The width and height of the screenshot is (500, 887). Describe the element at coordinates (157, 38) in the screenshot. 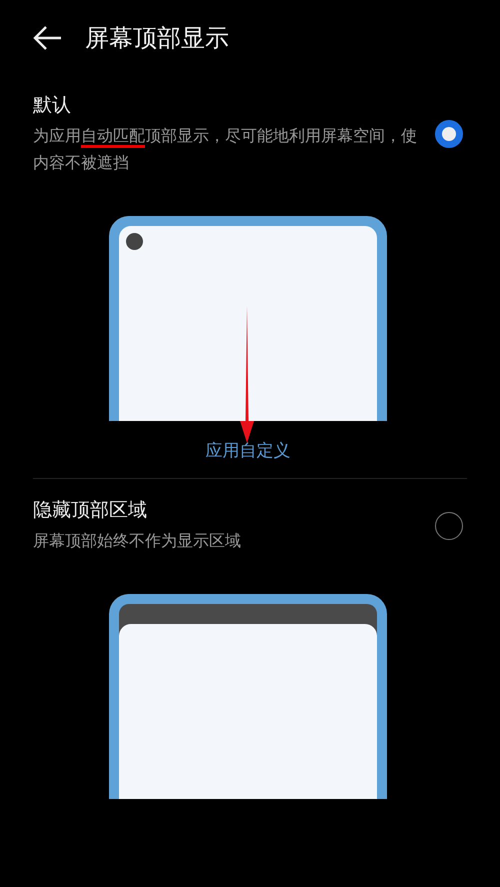

I see `page-title: 屏幕顶部显示` at that location.